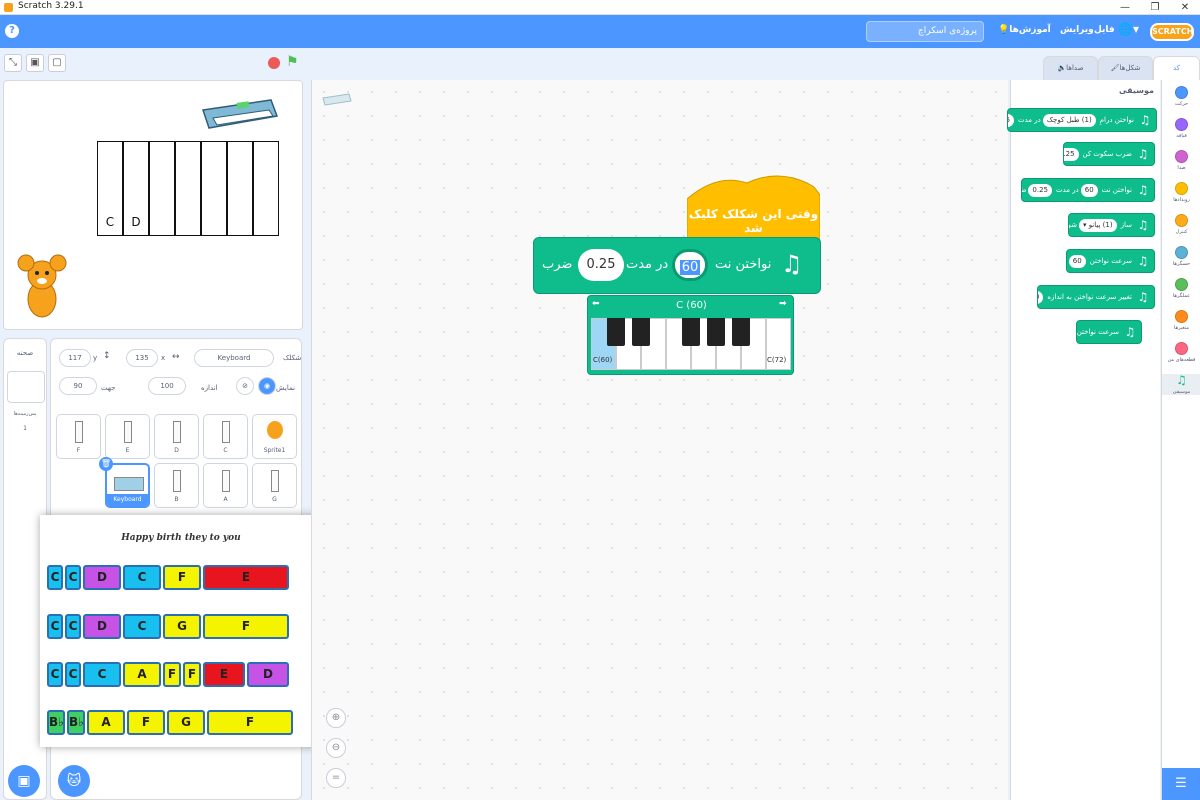  I want to click on restore-button: ❐, so click(1155, 7).